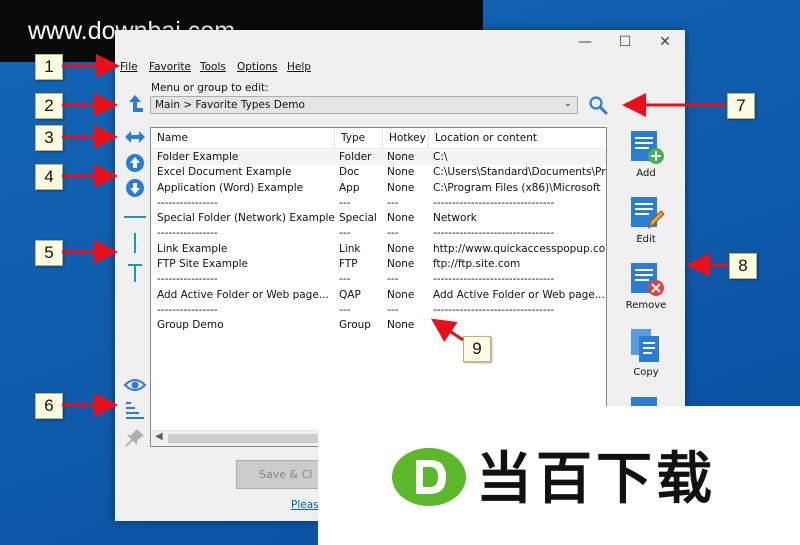  I want to click on brand-text: 当百下载, so click(596, 479).